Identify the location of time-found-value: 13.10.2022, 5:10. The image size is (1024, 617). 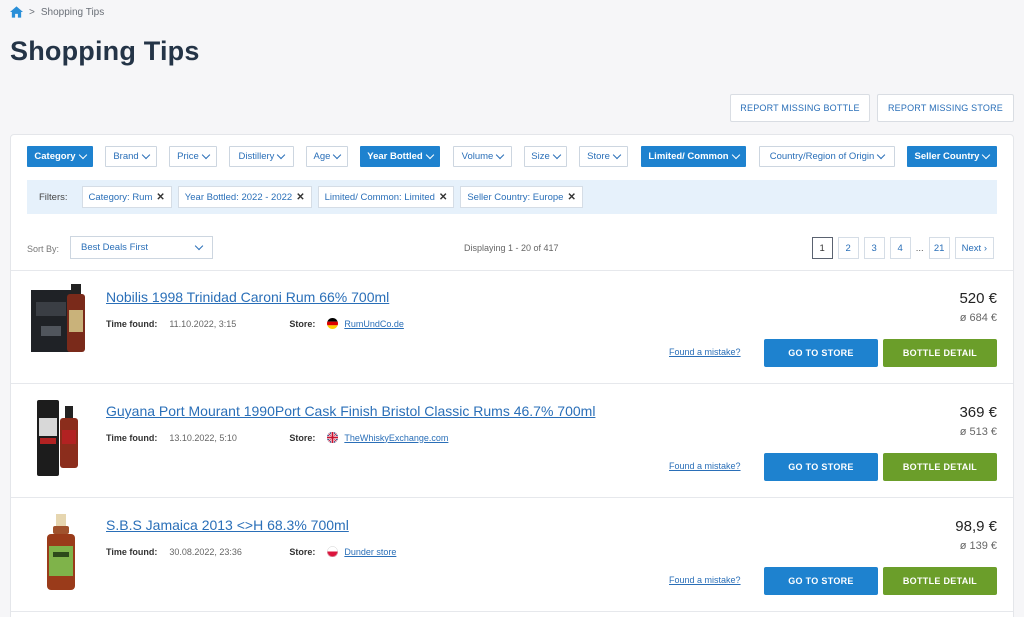
(203, 437).